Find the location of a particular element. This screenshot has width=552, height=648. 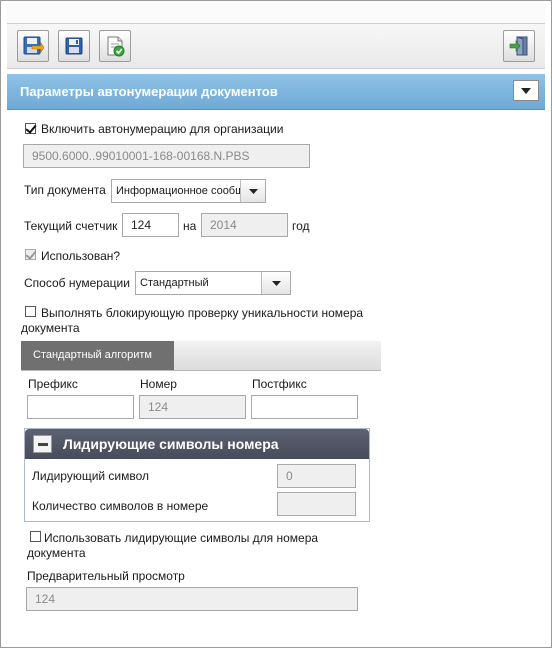

numbering-method-select: Стандартный is located at coordinates (213, 283).